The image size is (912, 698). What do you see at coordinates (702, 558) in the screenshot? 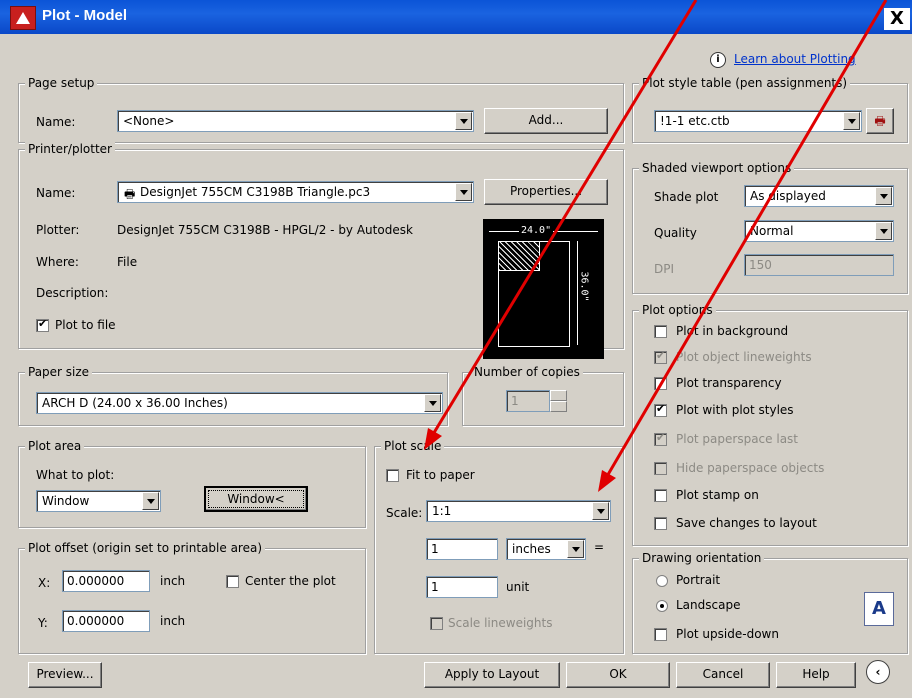
I see `drawing-orientation-legend: Drawing orientation` at bounding box center [702, 558].